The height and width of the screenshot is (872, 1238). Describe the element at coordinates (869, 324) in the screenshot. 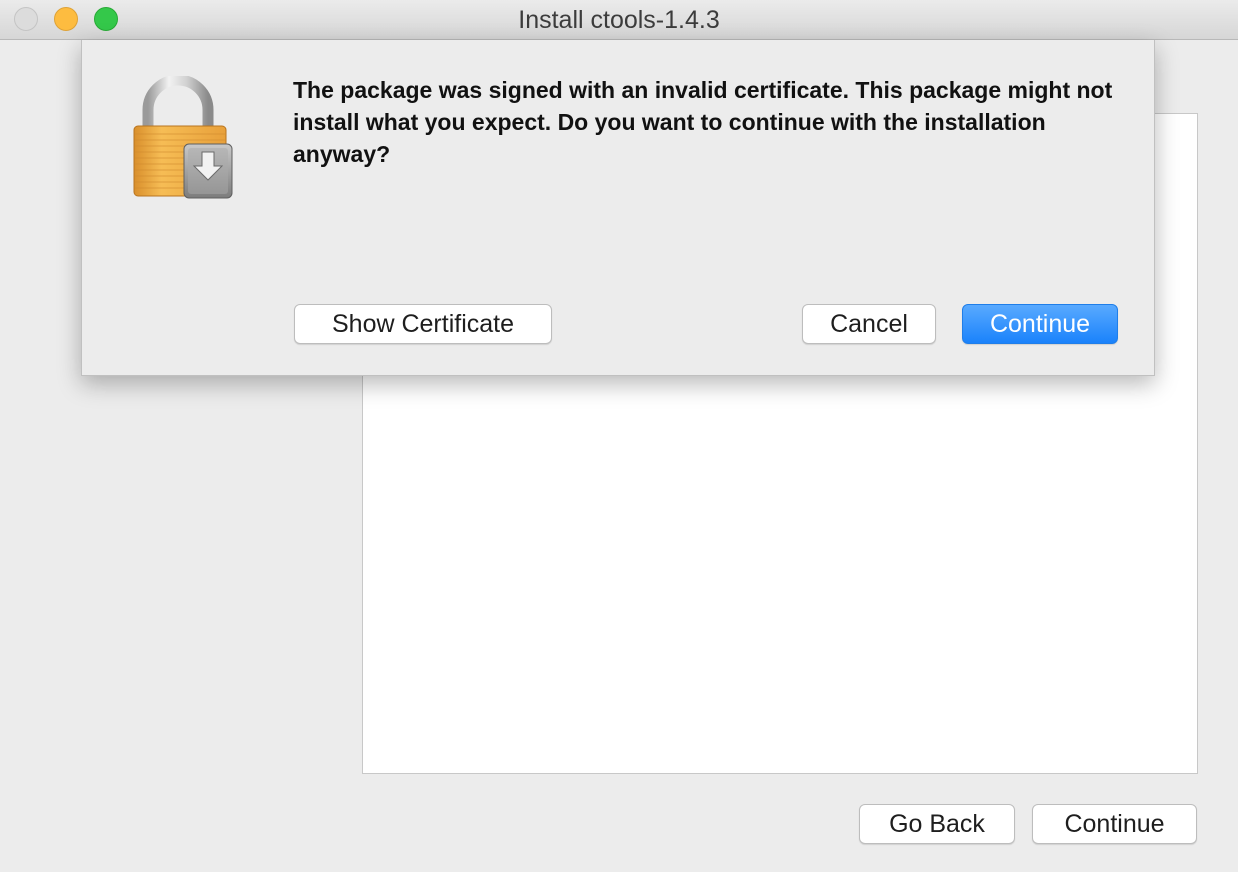

I see `cancel-button: Cancel` at that location.